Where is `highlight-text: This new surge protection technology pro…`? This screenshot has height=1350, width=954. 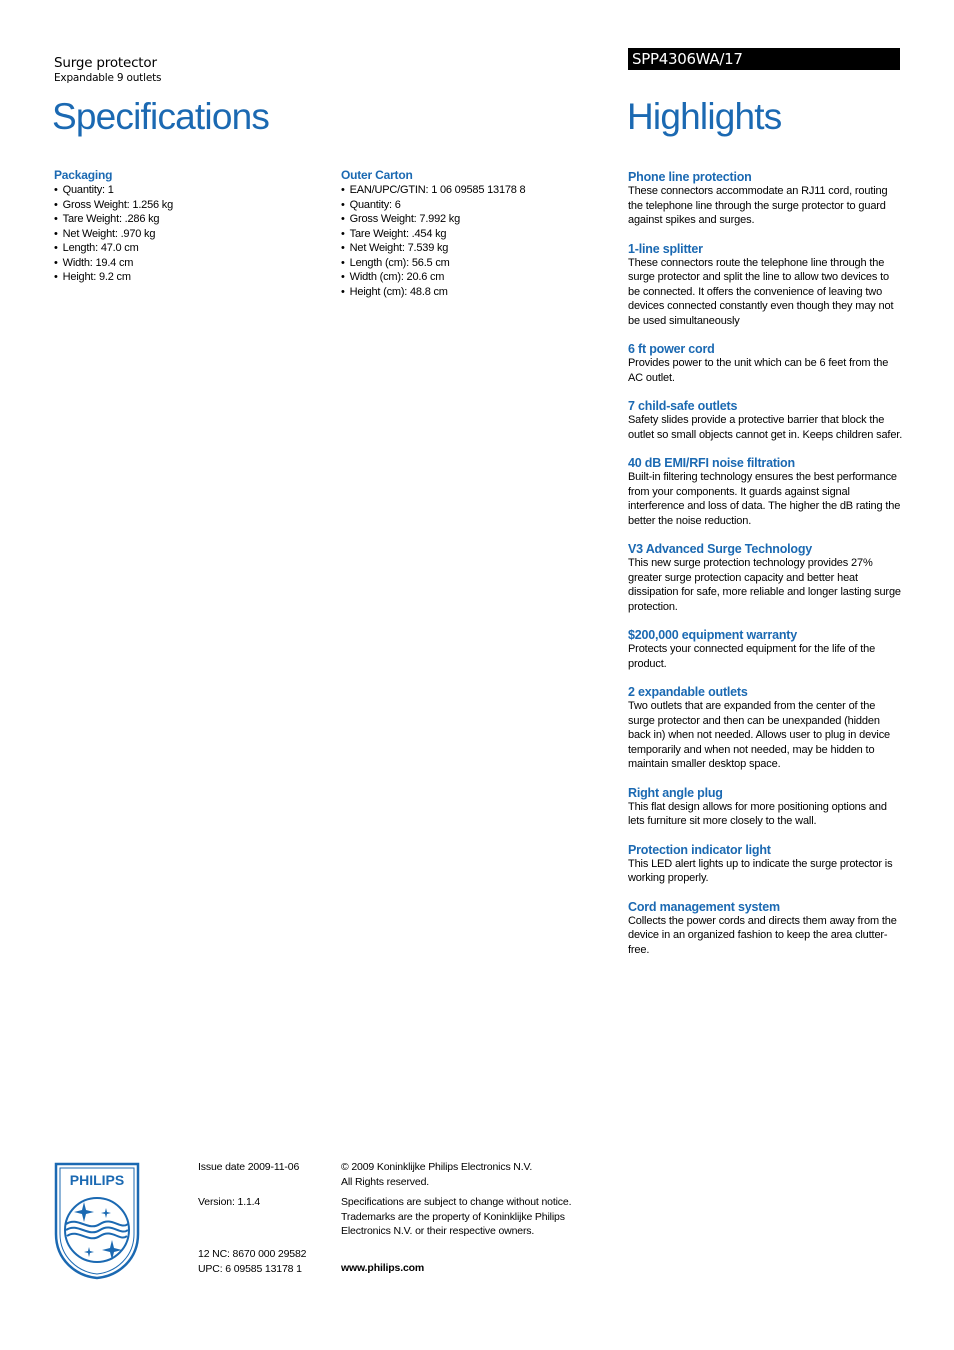 highlight-text: This new surge protection technology pro… is located at coordinates (764, 585).